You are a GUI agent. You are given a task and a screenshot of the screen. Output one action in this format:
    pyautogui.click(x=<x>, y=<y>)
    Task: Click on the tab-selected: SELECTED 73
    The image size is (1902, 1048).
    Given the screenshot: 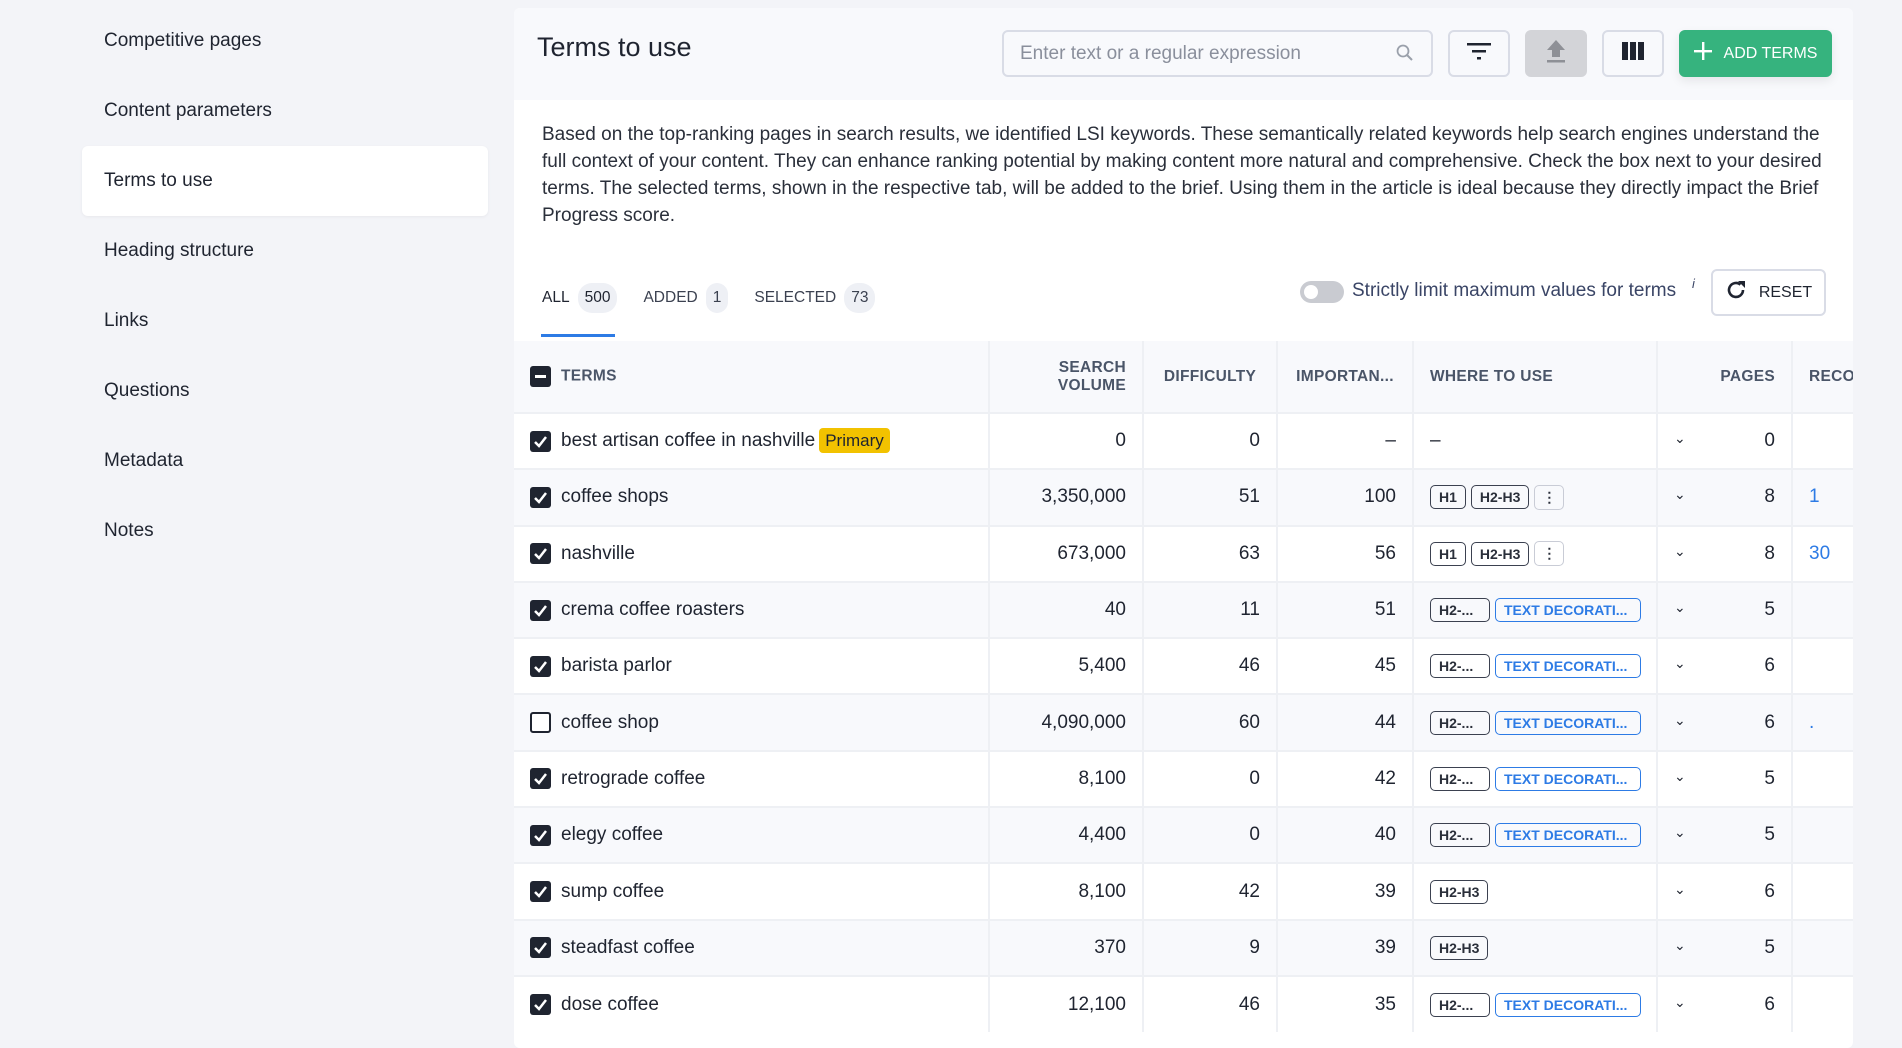 What is the action you would take?
    pyautogui.click(x=815, y=298)
    